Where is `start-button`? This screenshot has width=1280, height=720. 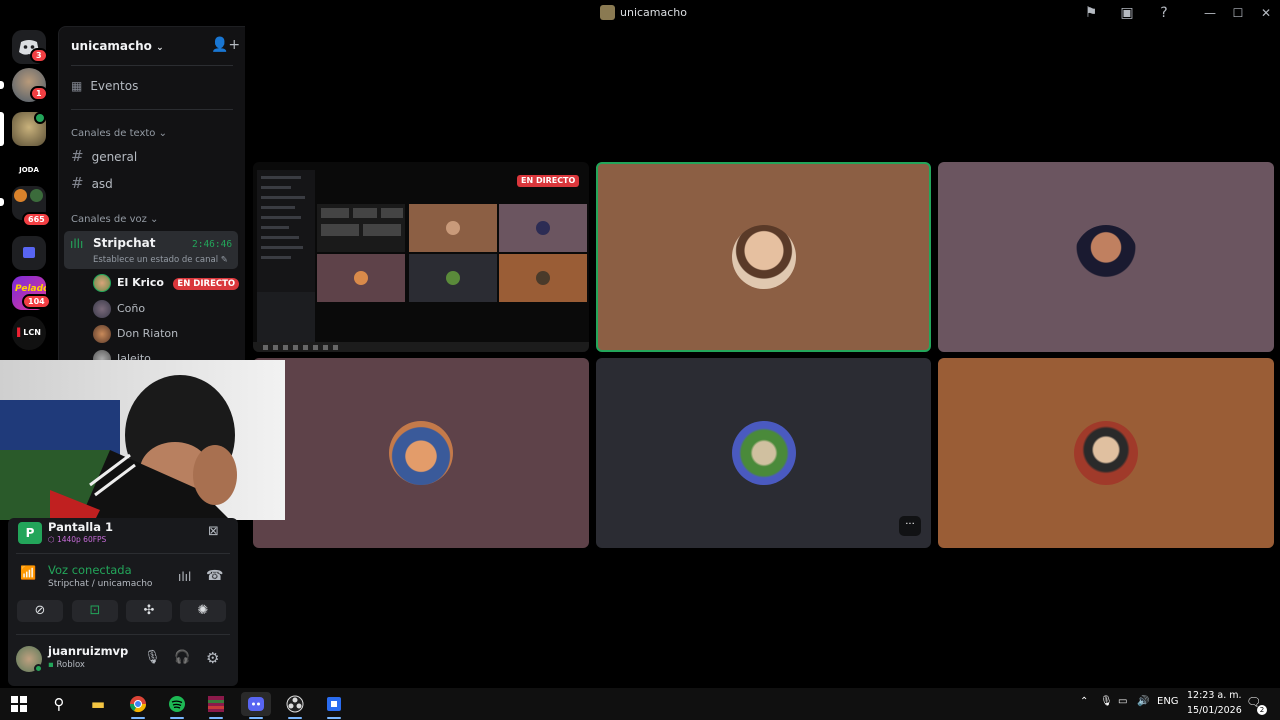
start-button is located at coordinates (19, 704).